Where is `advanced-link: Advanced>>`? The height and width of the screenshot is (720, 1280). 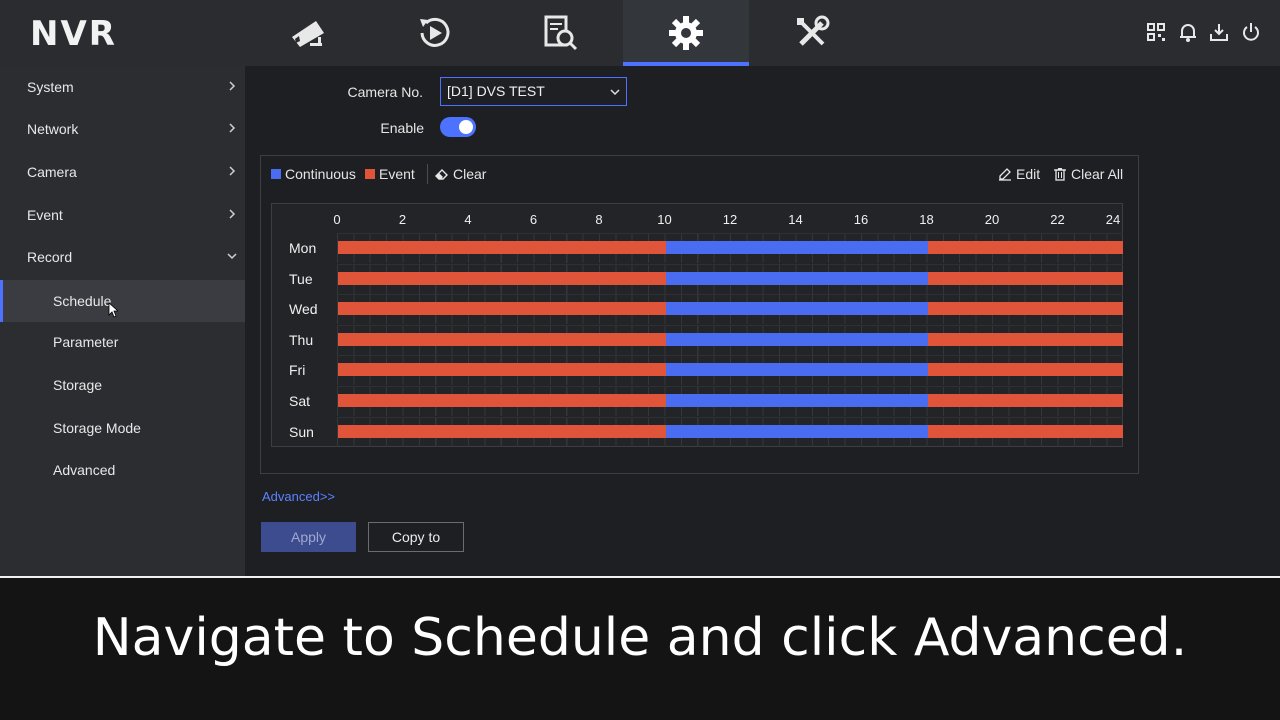 advanced-link: Advanced>> is located at coordinates (298, 496).